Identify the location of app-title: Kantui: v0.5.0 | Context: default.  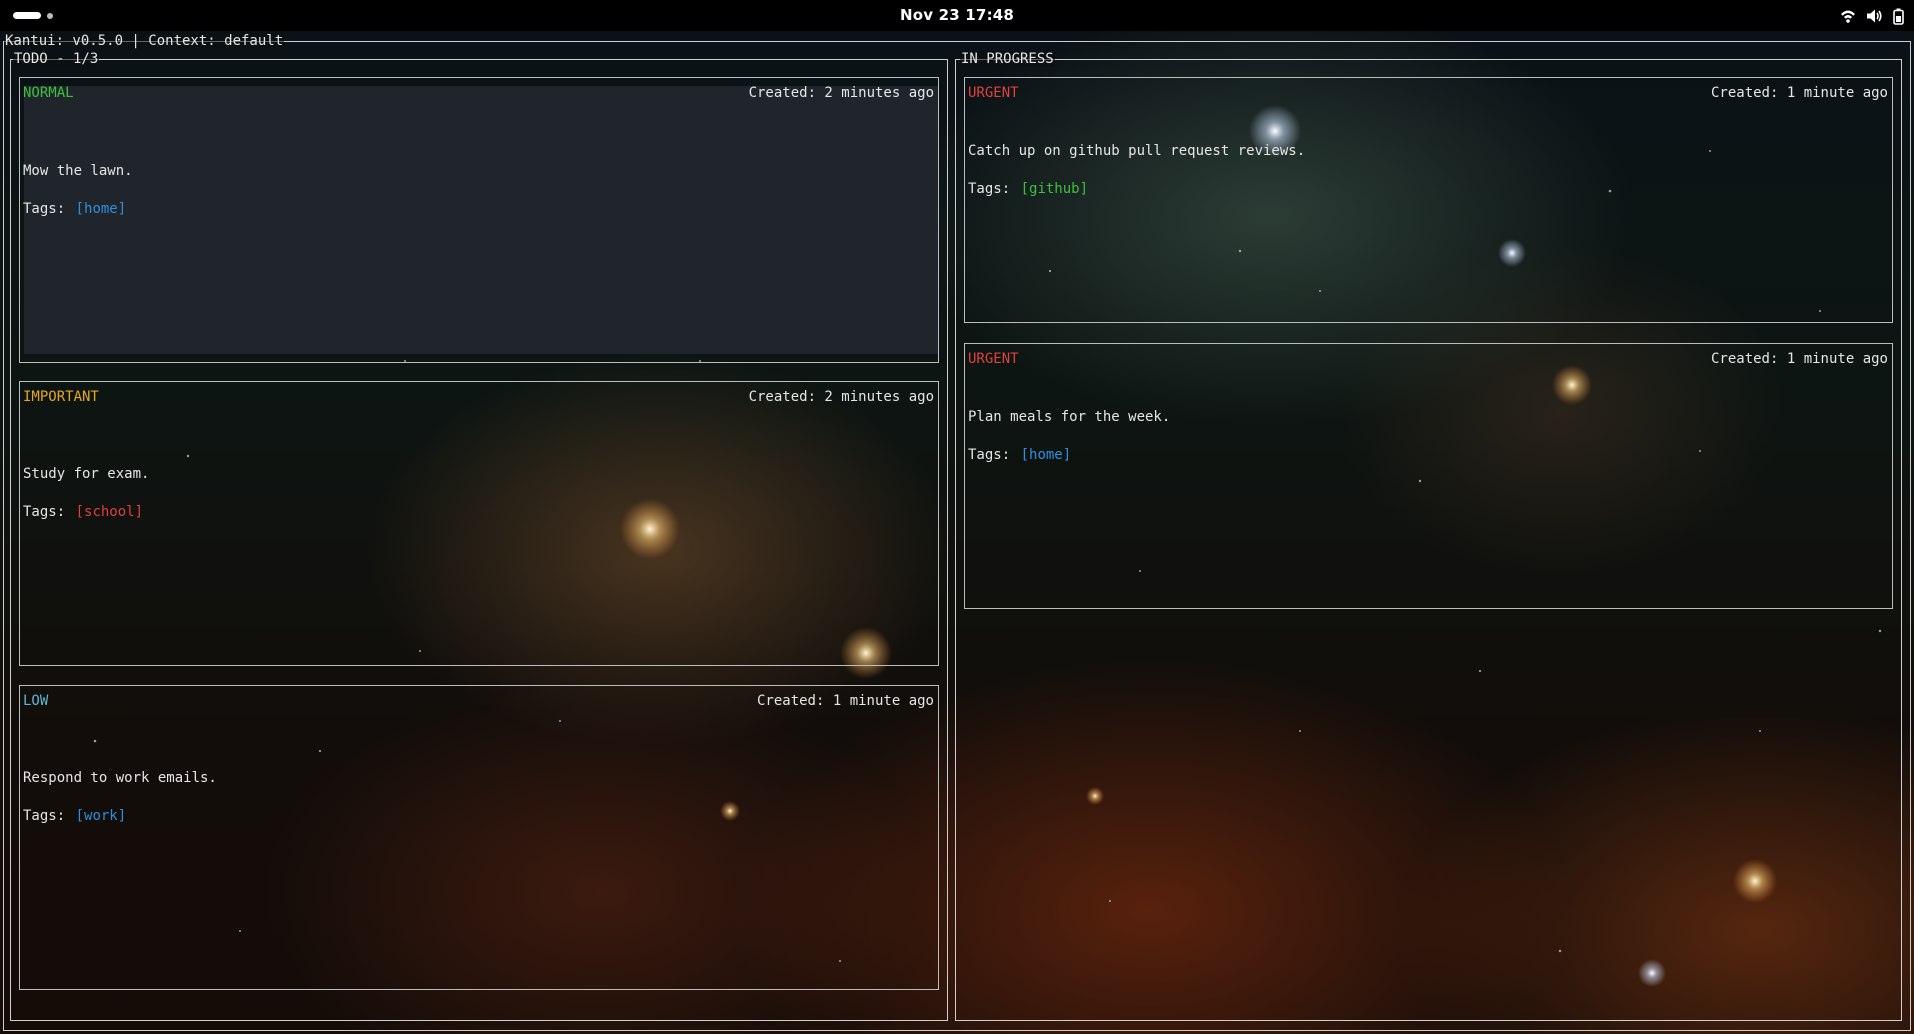
(144, 41).